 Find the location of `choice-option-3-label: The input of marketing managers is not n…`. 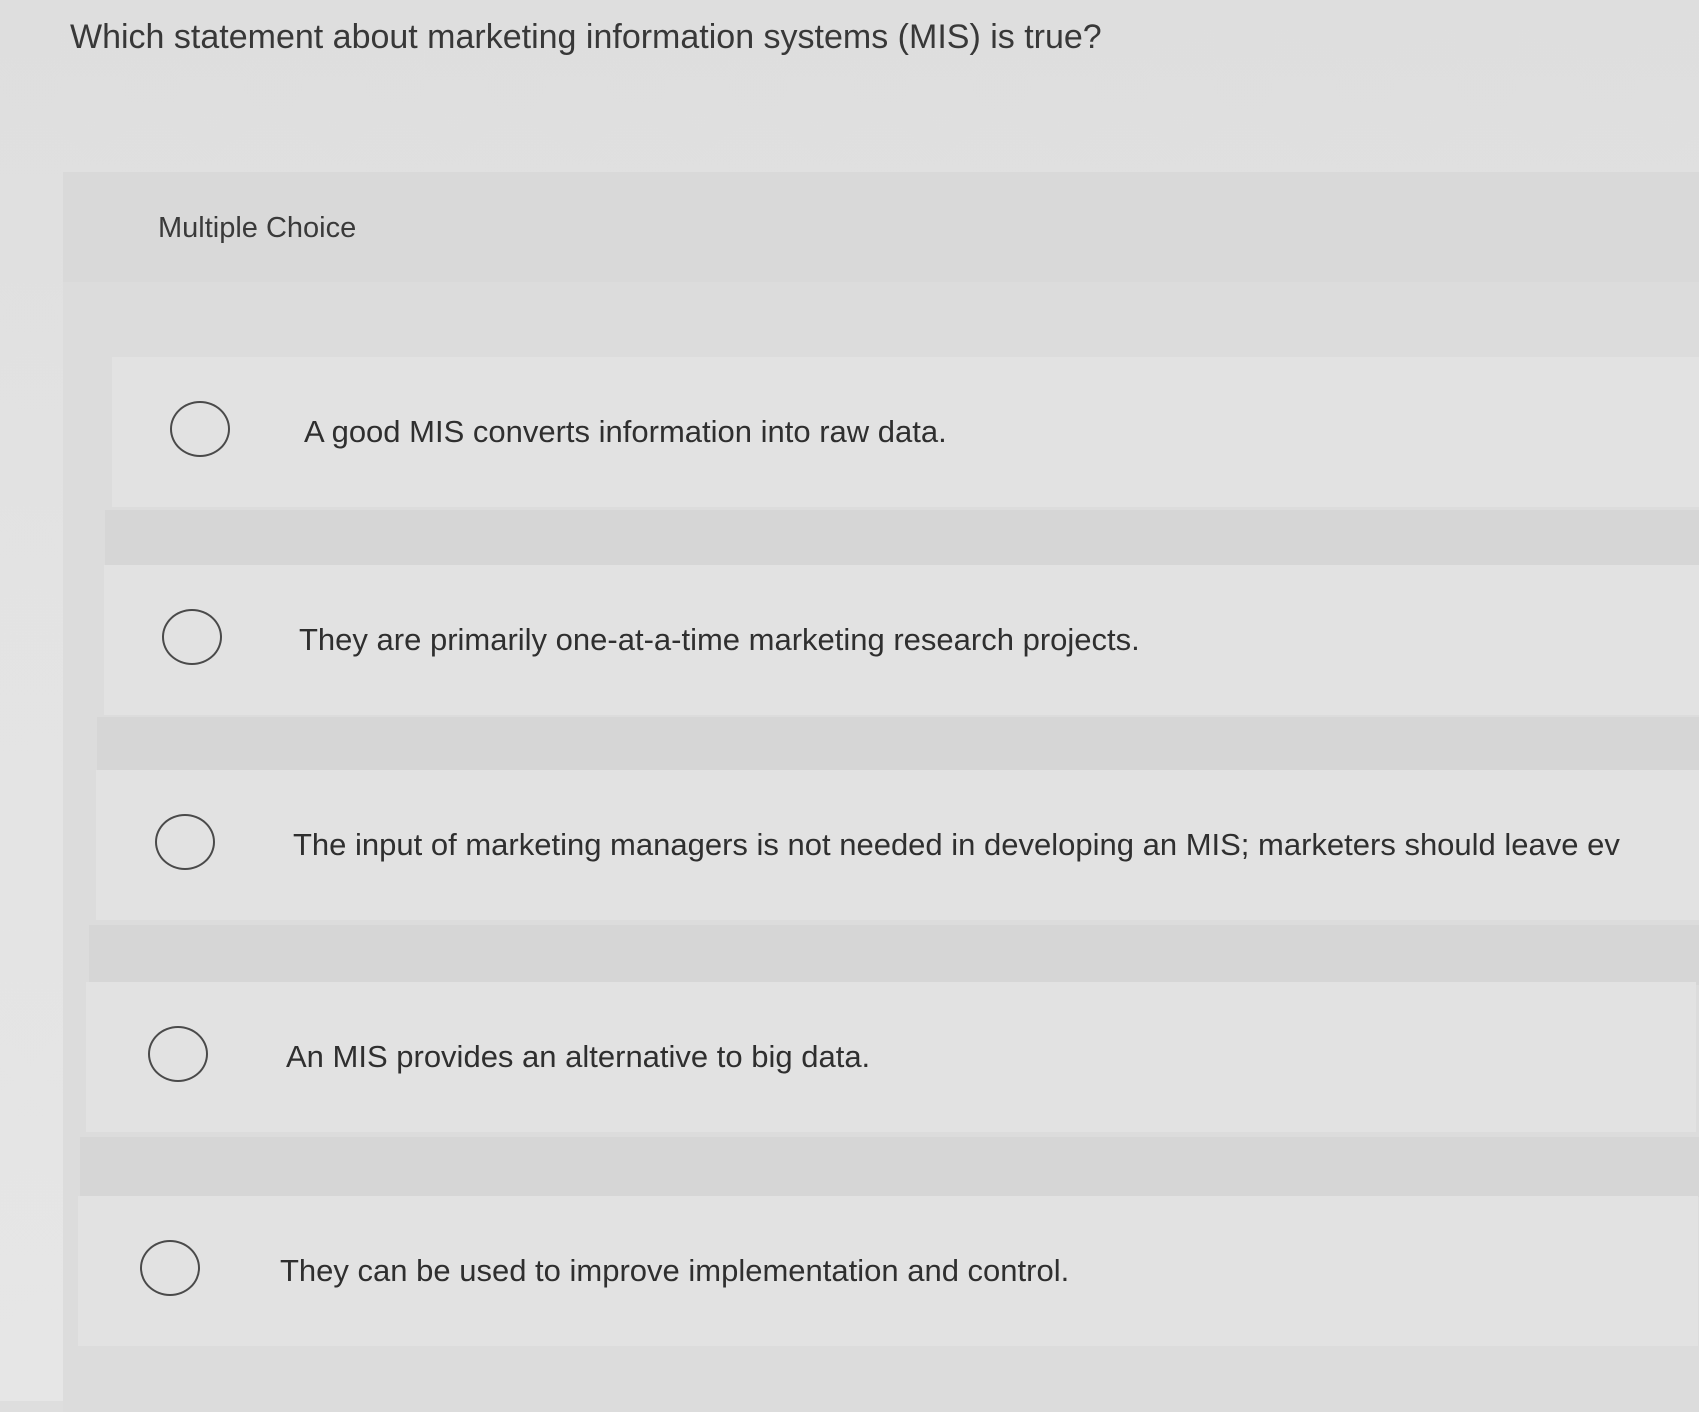

choice-option-3-label: The input of marketing managers is not n… is located at coordinates (956, 844).